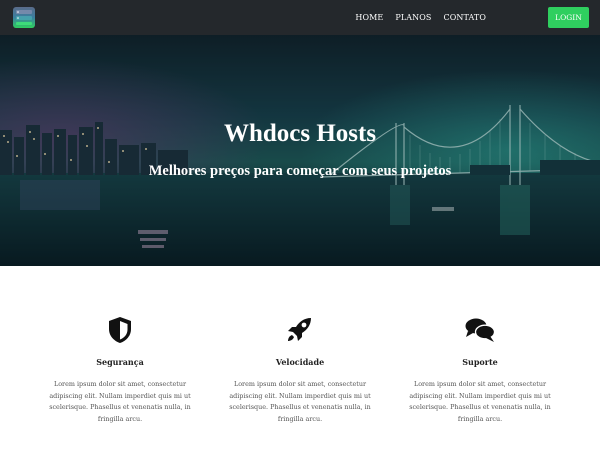  I want to click on rocket-icon, so click(299, 329).